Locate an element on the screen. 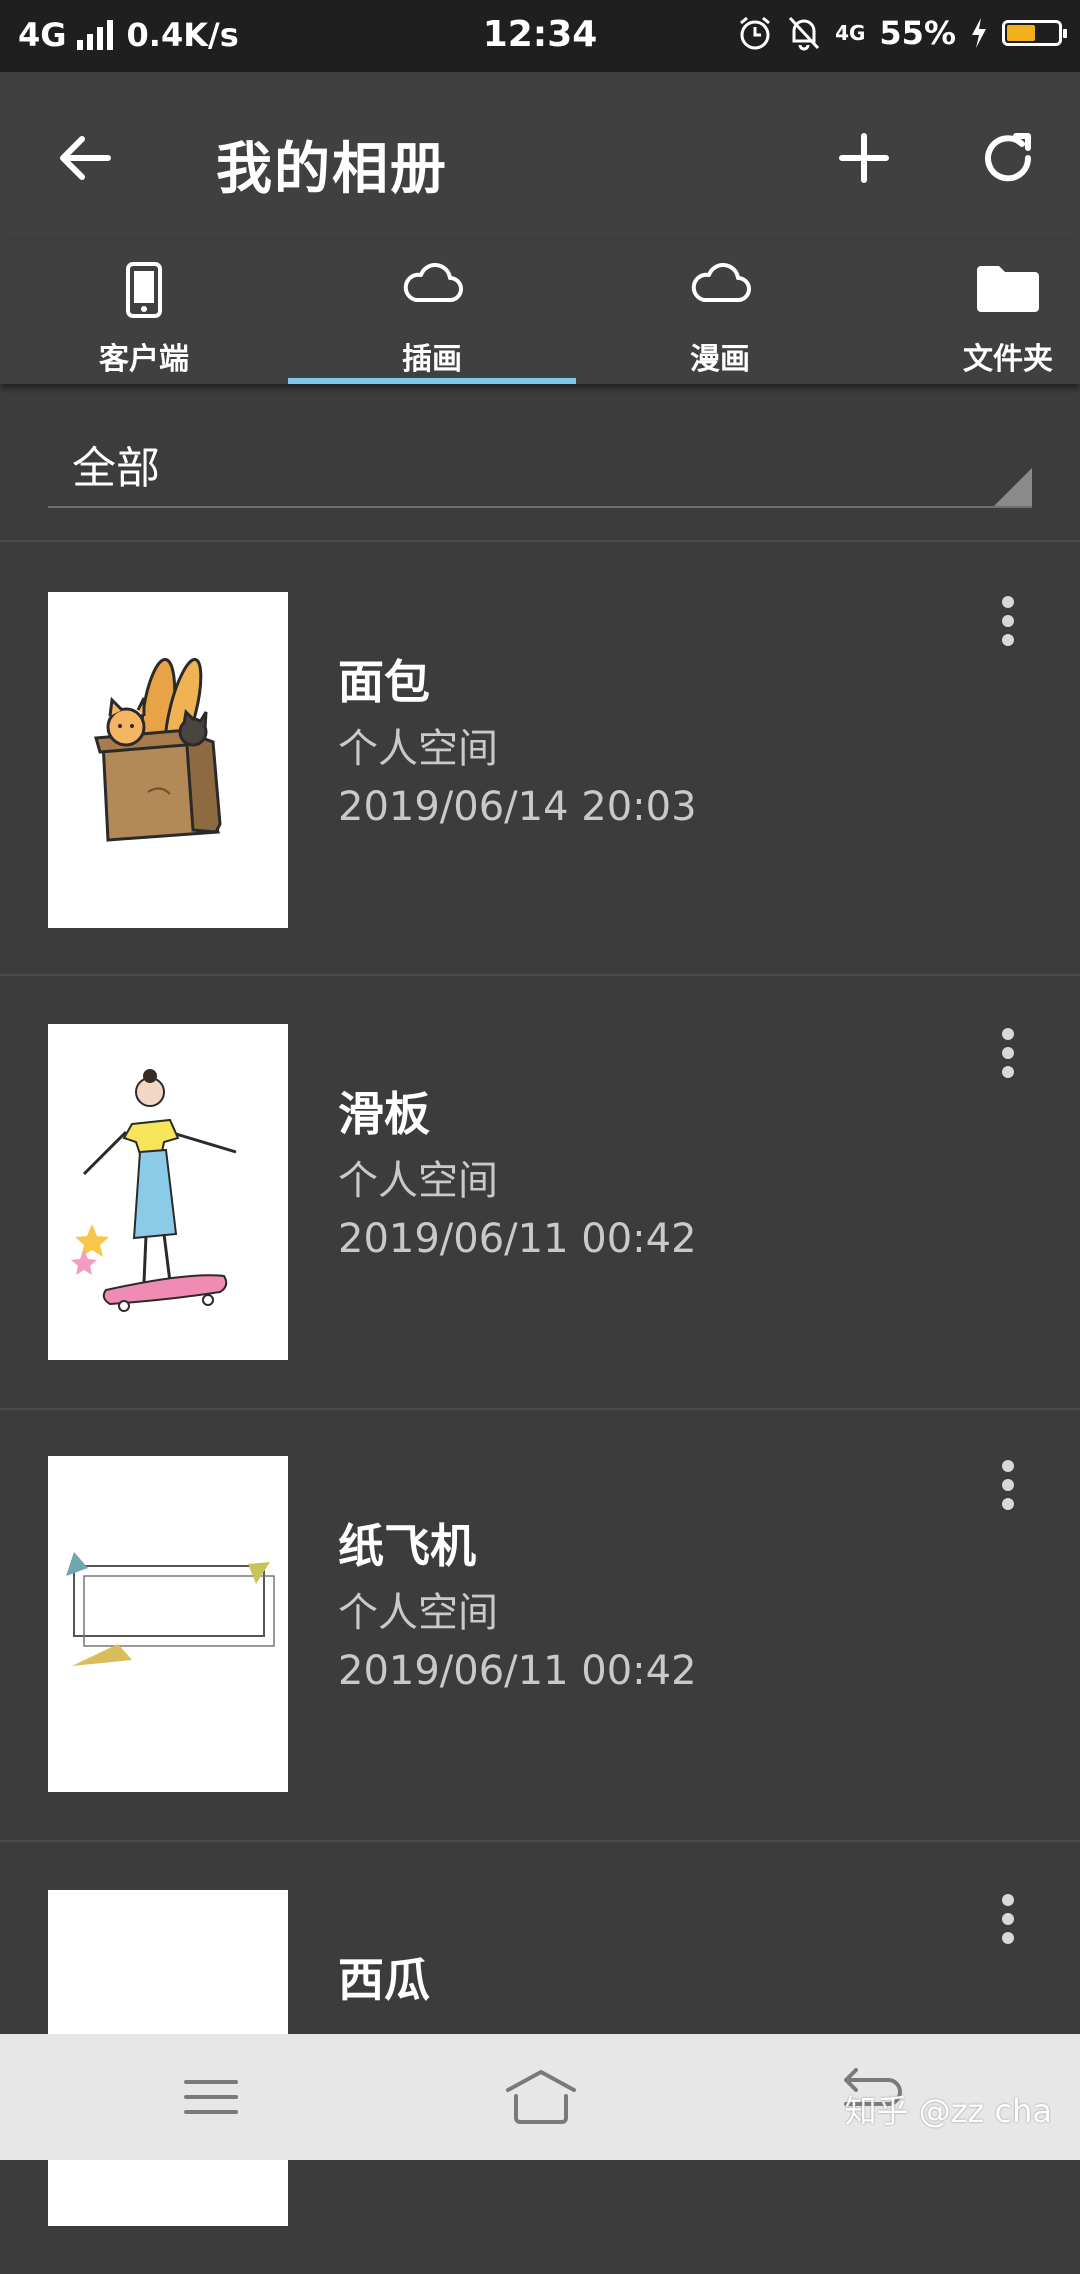 The image size is (1080, 2274). arrow-left-icon is located at coordinates (85, 158).